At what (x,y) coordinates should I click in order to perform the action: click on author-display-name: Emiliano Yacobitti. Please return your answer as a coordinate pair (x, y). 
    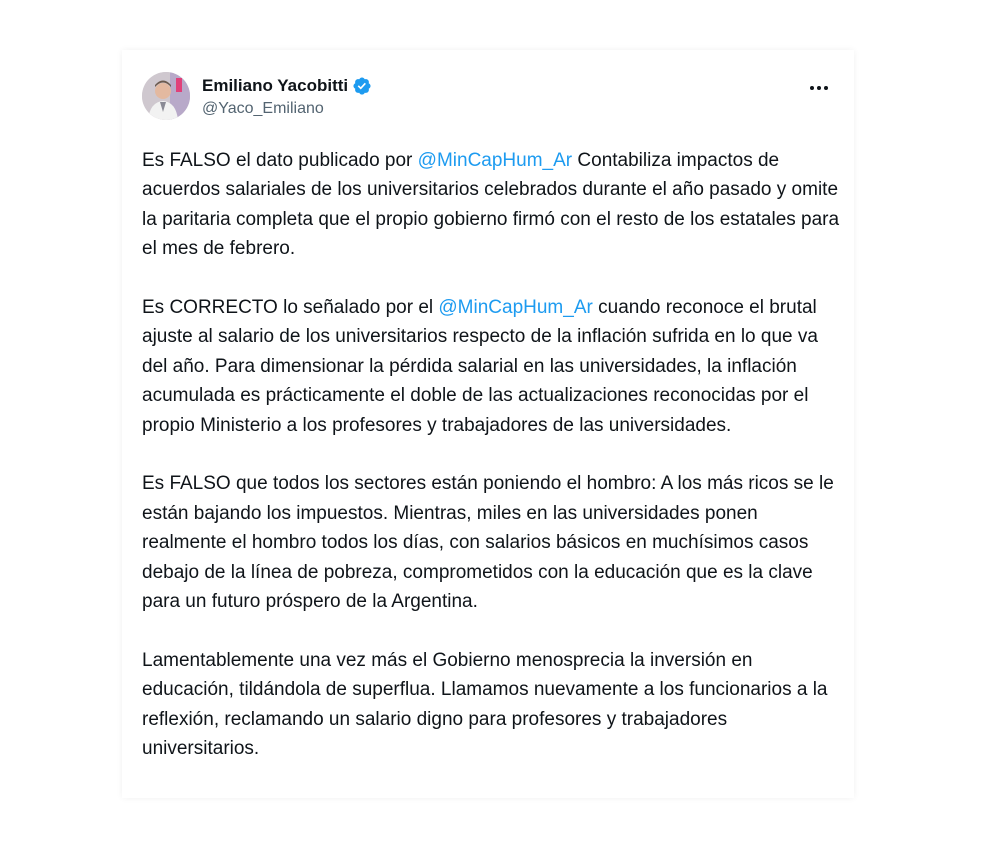
    Looking at the image, I should click on (275, 86).